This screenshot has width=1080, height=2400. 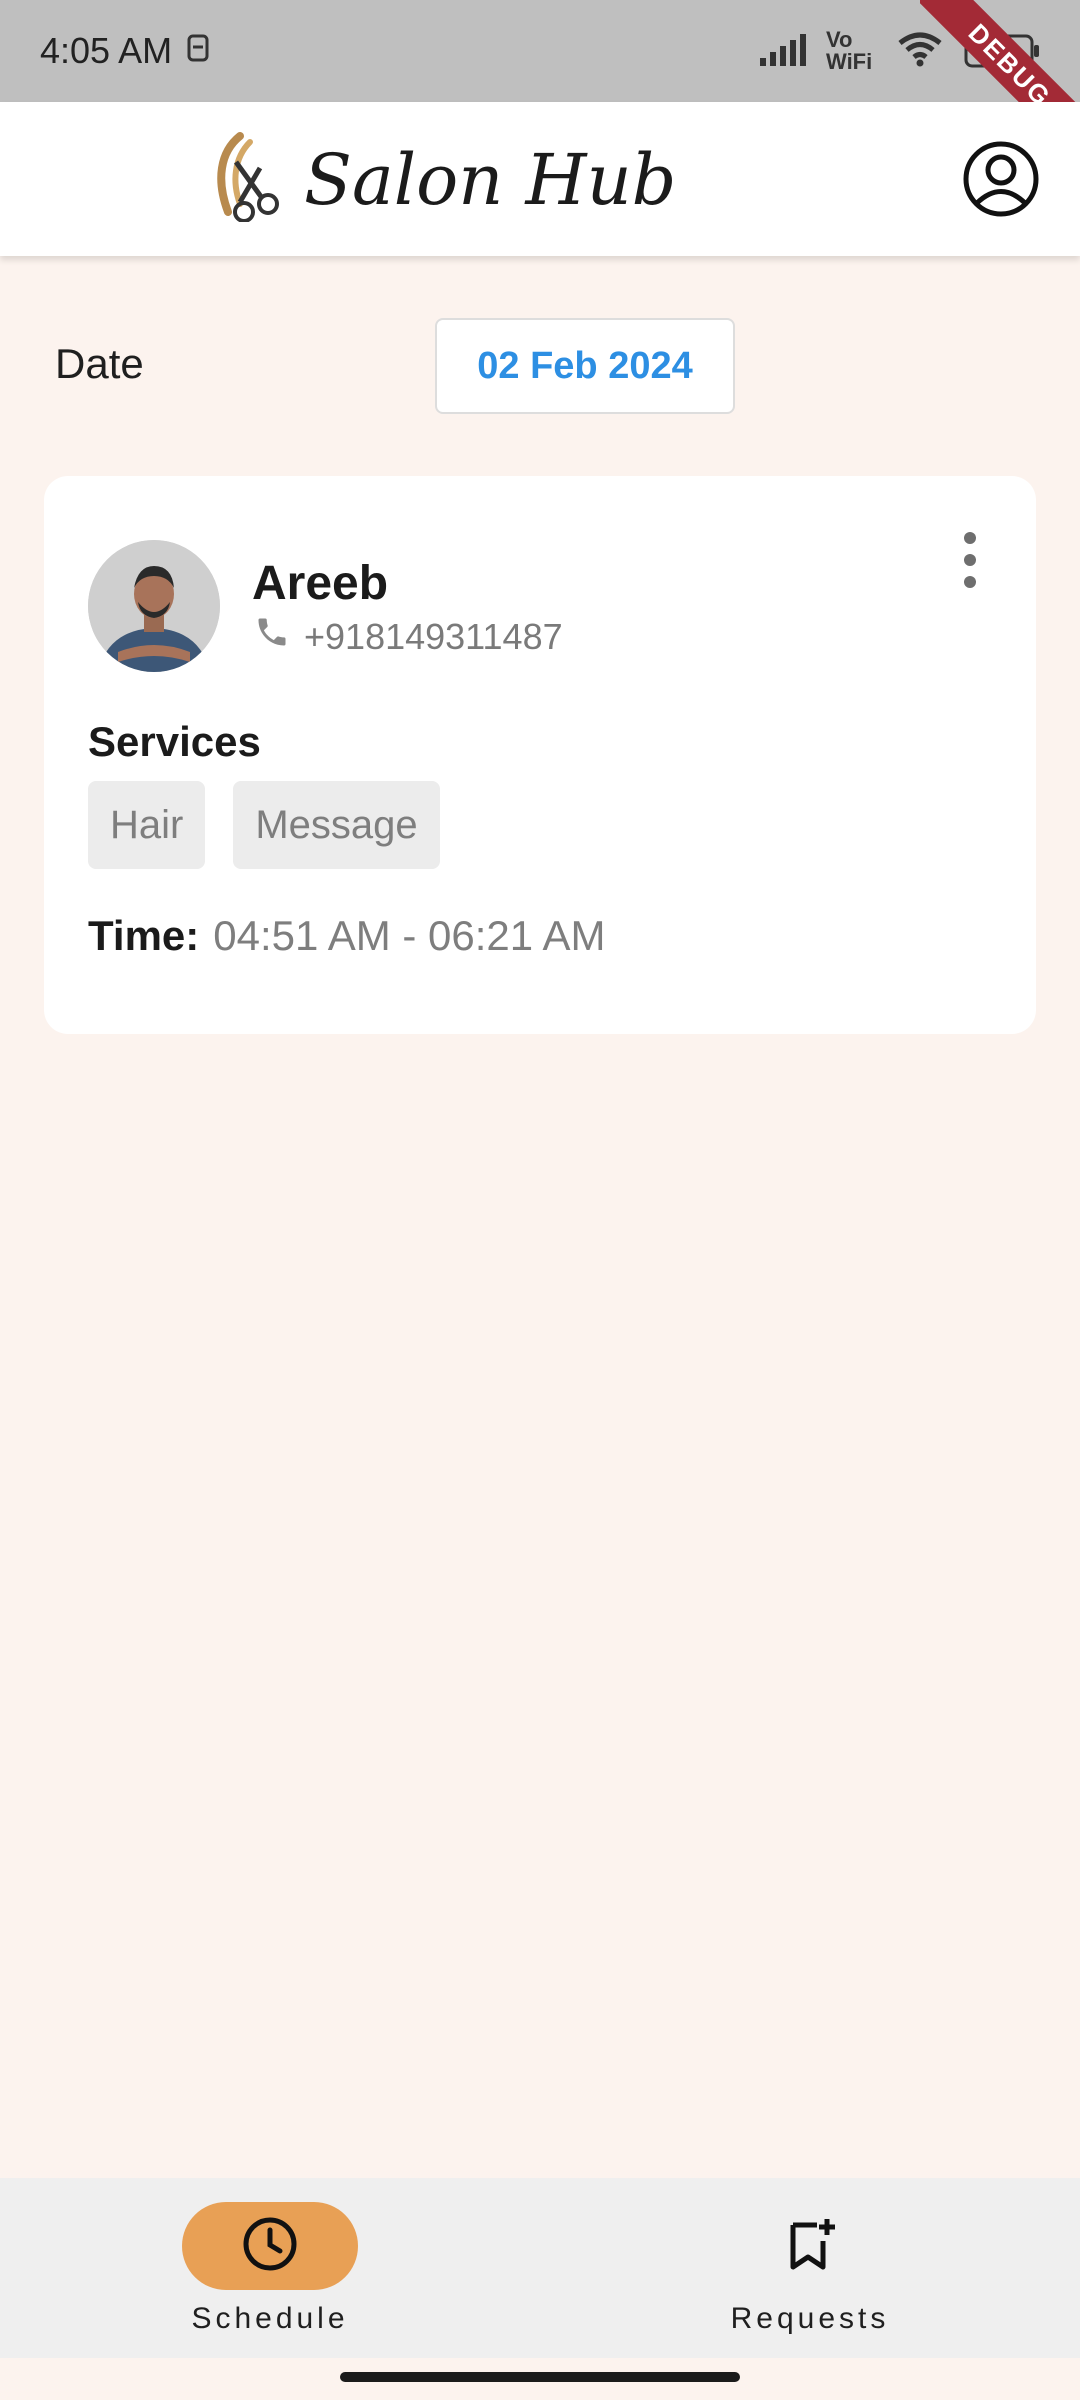 What do you see at coordinates (144, 935) in the screenshot?
I see `time-label: Time:` at bounding box center [144, 935].